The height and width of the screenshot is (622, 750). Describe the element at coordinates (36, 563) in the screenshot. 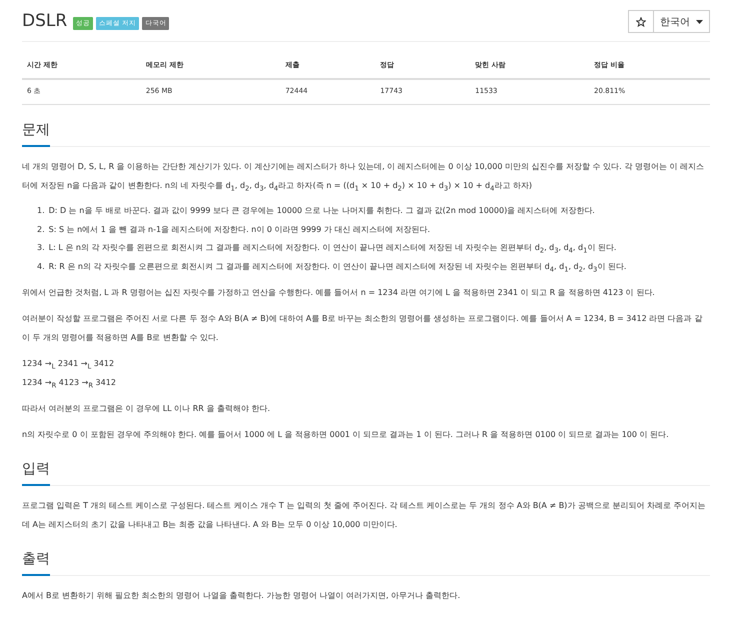

I see `section-heading: 출력` at that location.